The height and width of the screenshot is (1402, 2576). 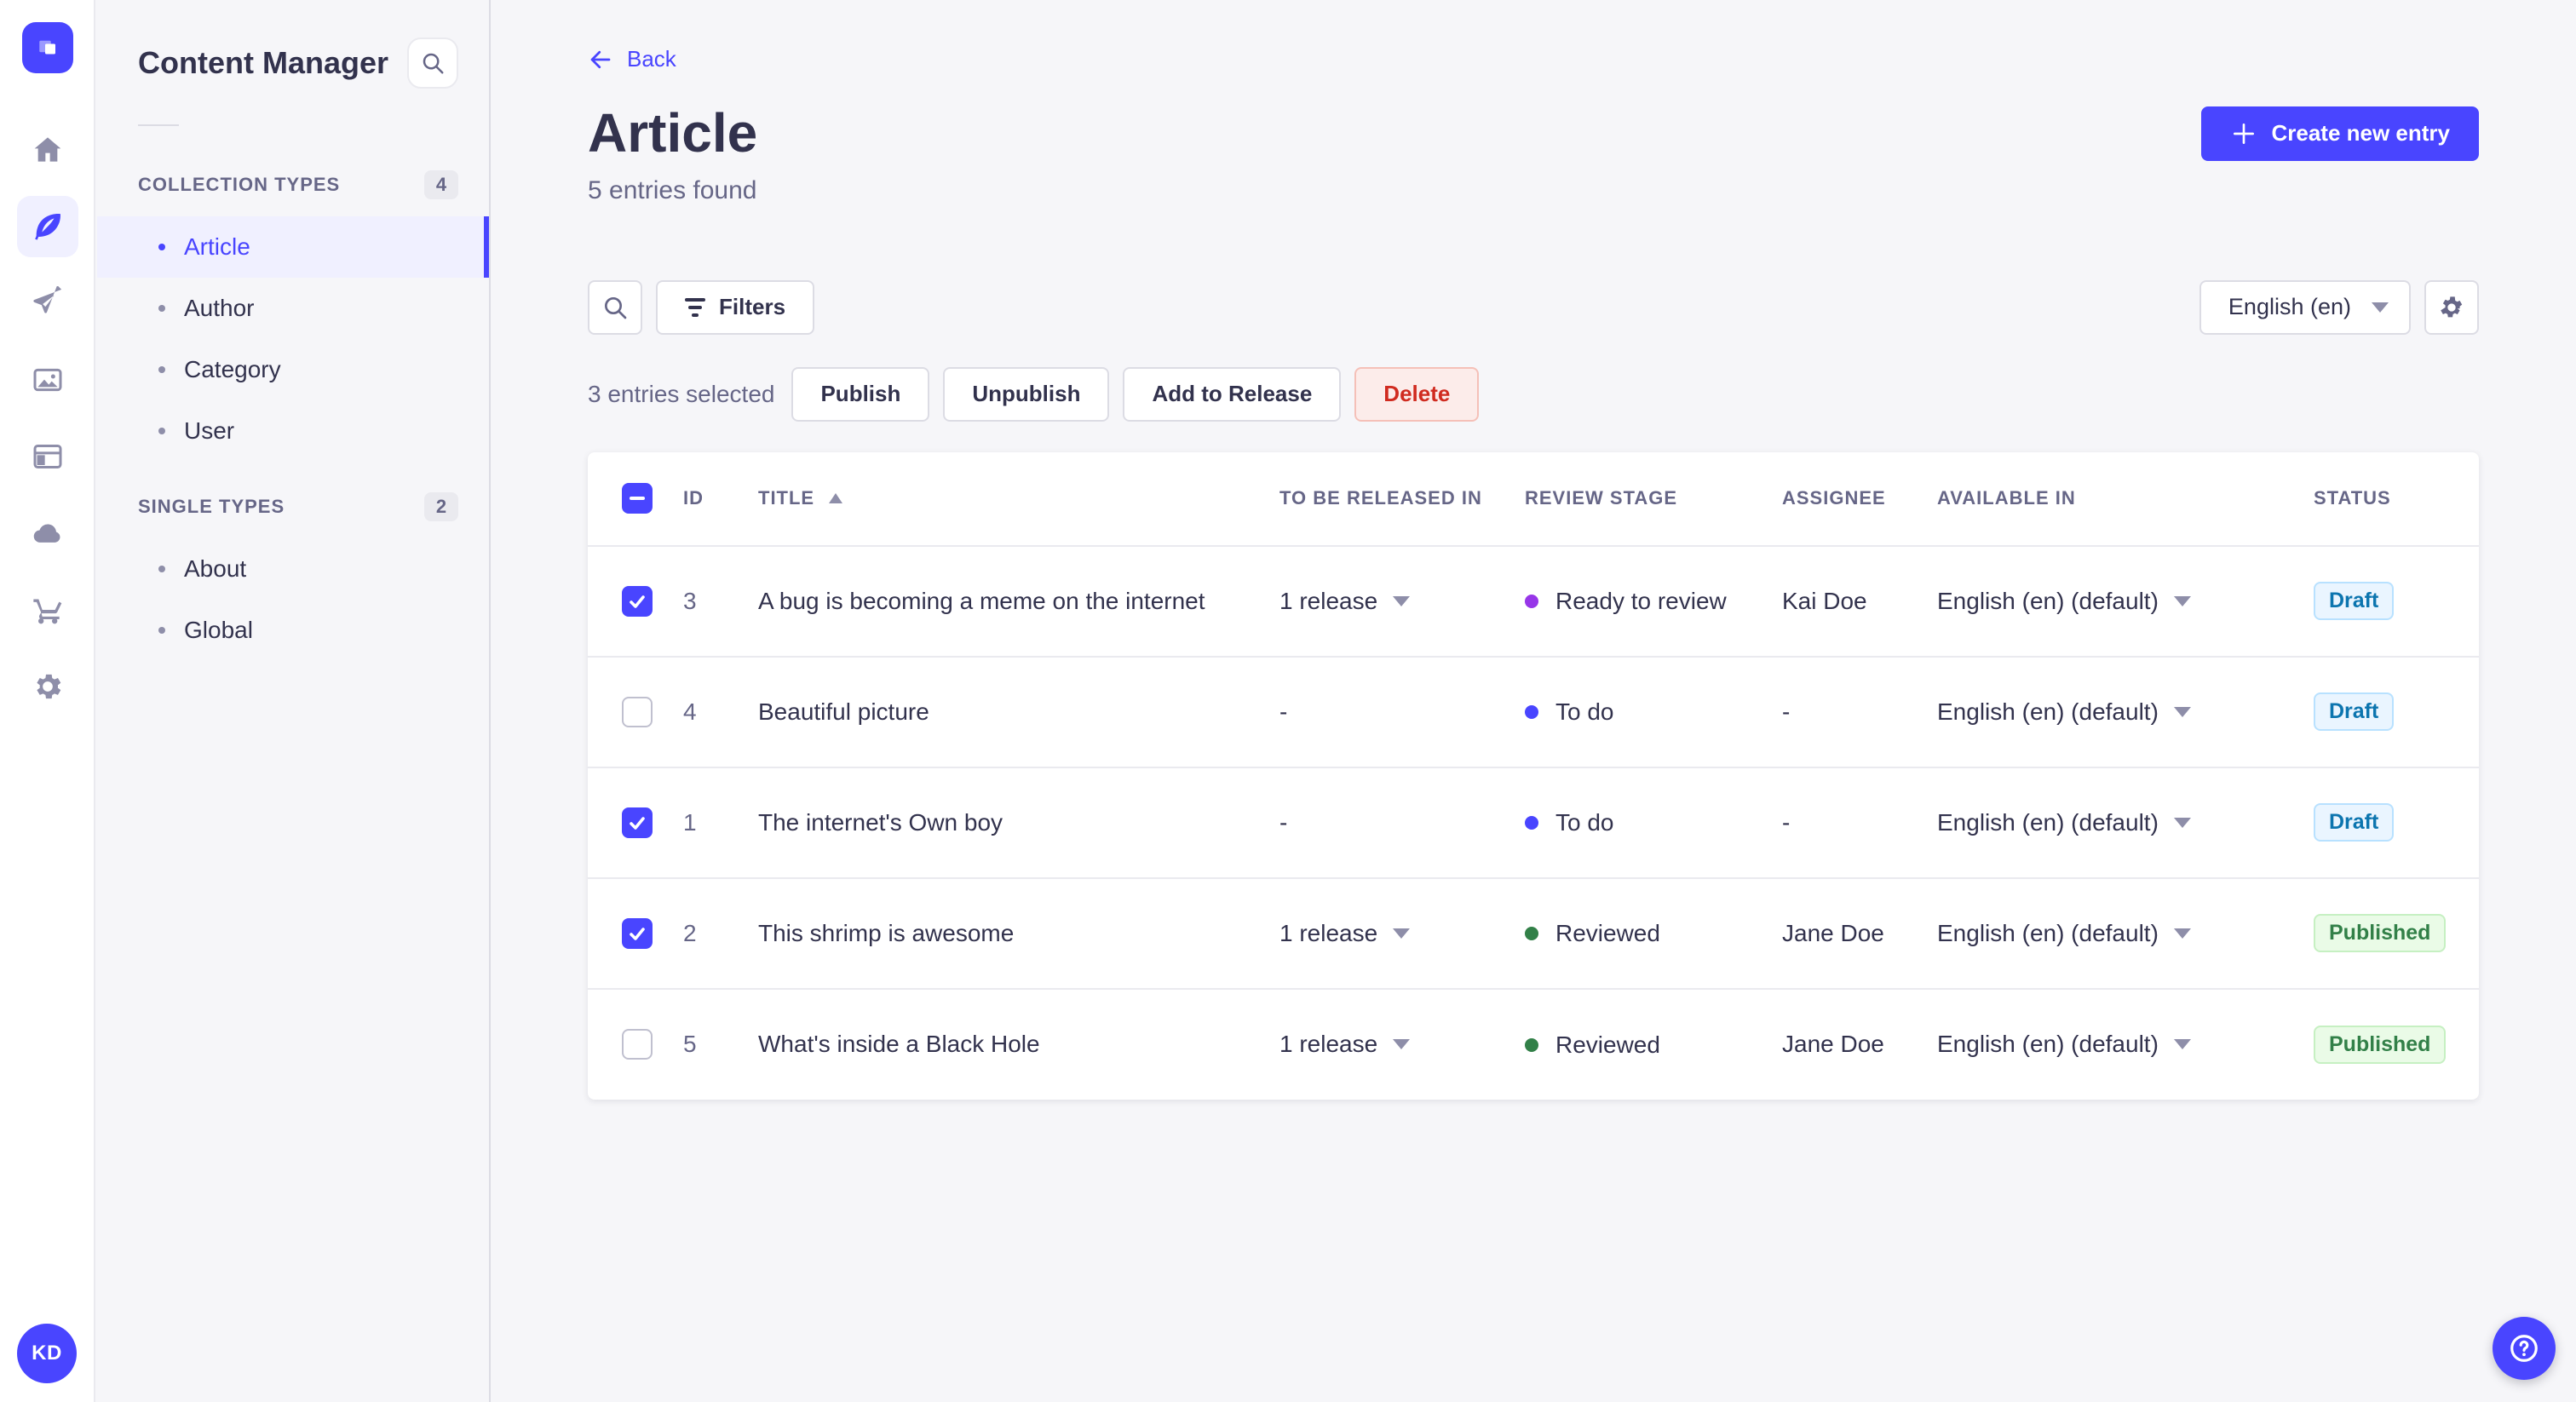 What do you see at coordinates (638, 499) in the screenshot?
I see `select-all-checkbox` at bounding box center [638, 499].